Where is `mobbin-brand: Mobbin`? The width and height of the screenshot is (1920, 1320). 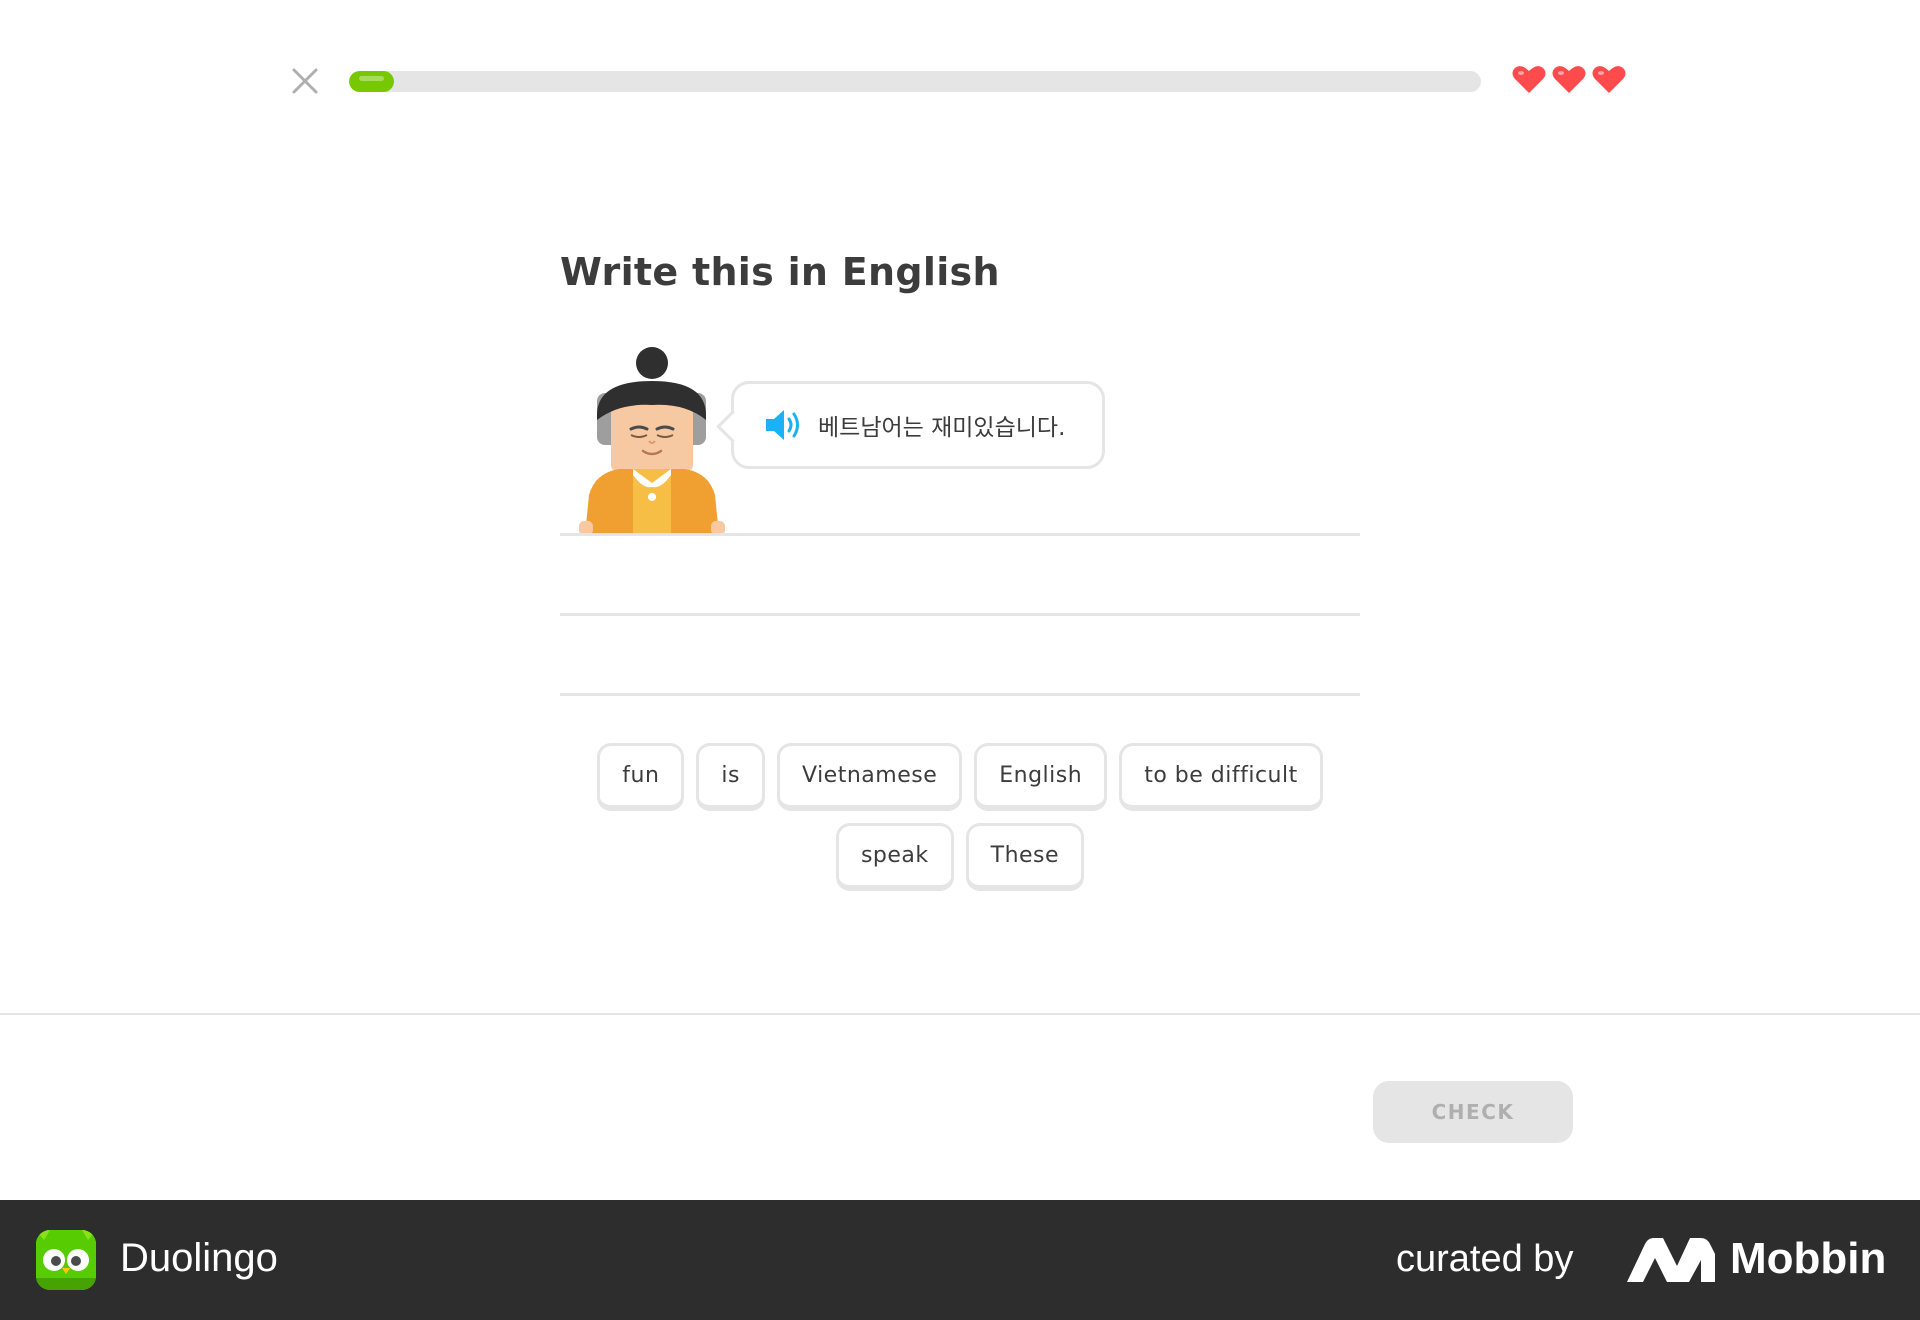
mobbin-brand: Mobbin is located at coordinates (1808, 1258).